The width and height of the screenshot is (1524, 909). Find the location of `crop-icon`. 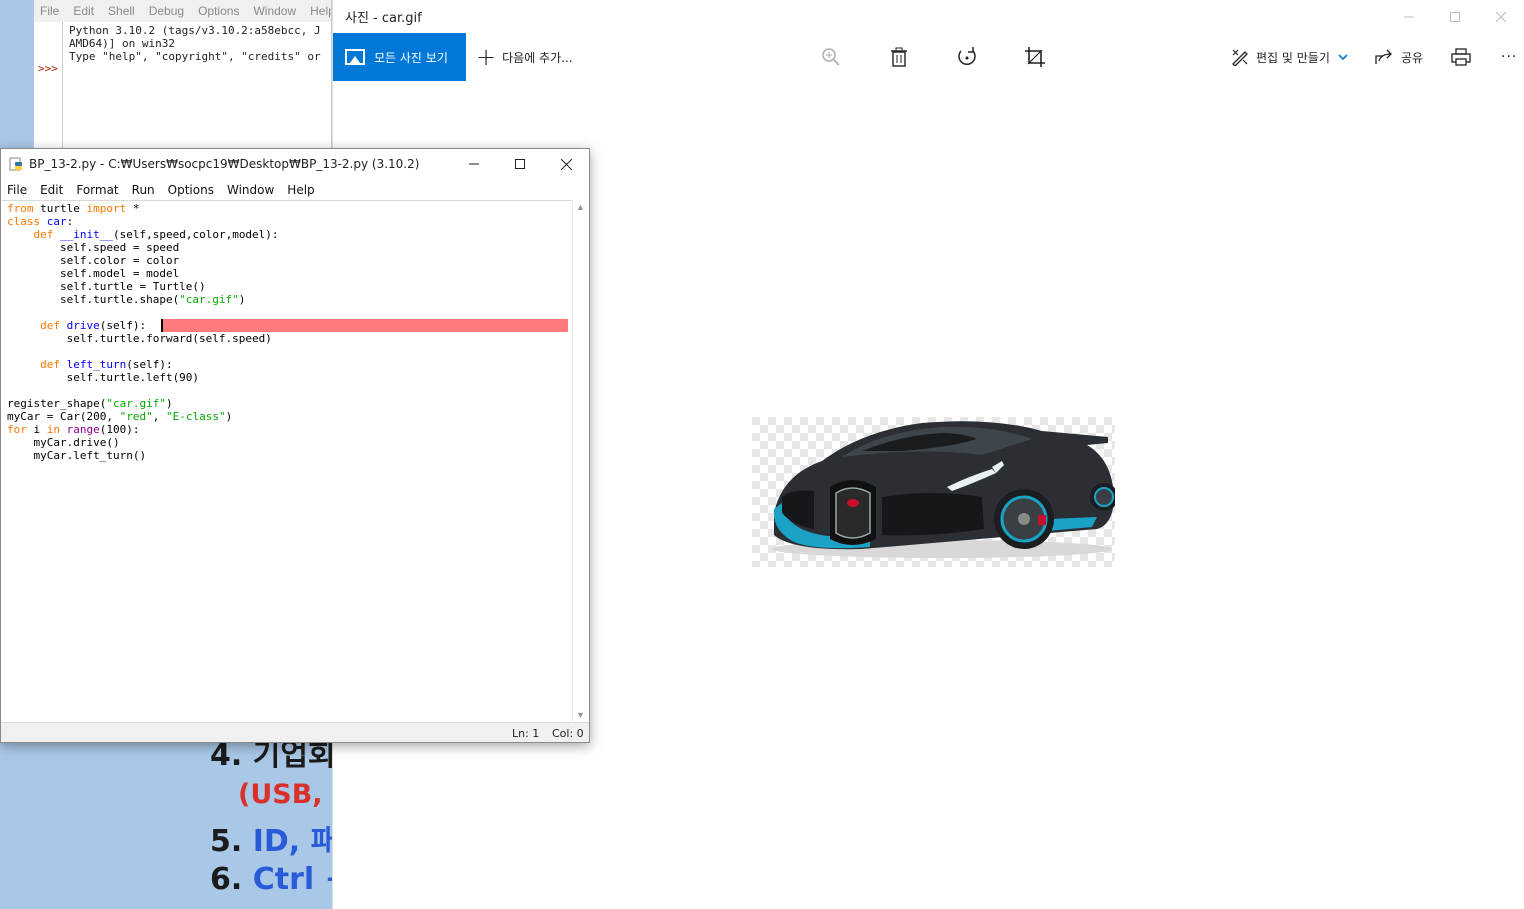

crop-icon is located at coordinates (1035, 57).